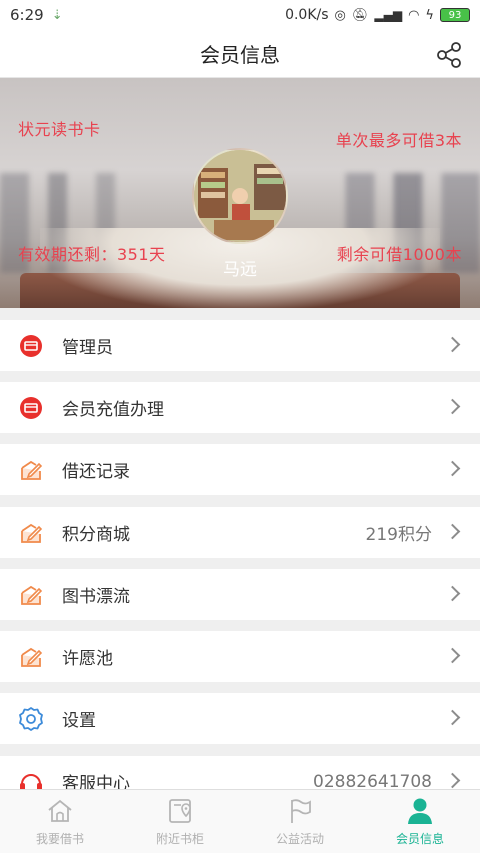 This screenshot has width=480, height=853. Describe the element at coordinates (398, 140) in the screenshot. I see `borrow-limit: 单次最多可借3本` at that location.